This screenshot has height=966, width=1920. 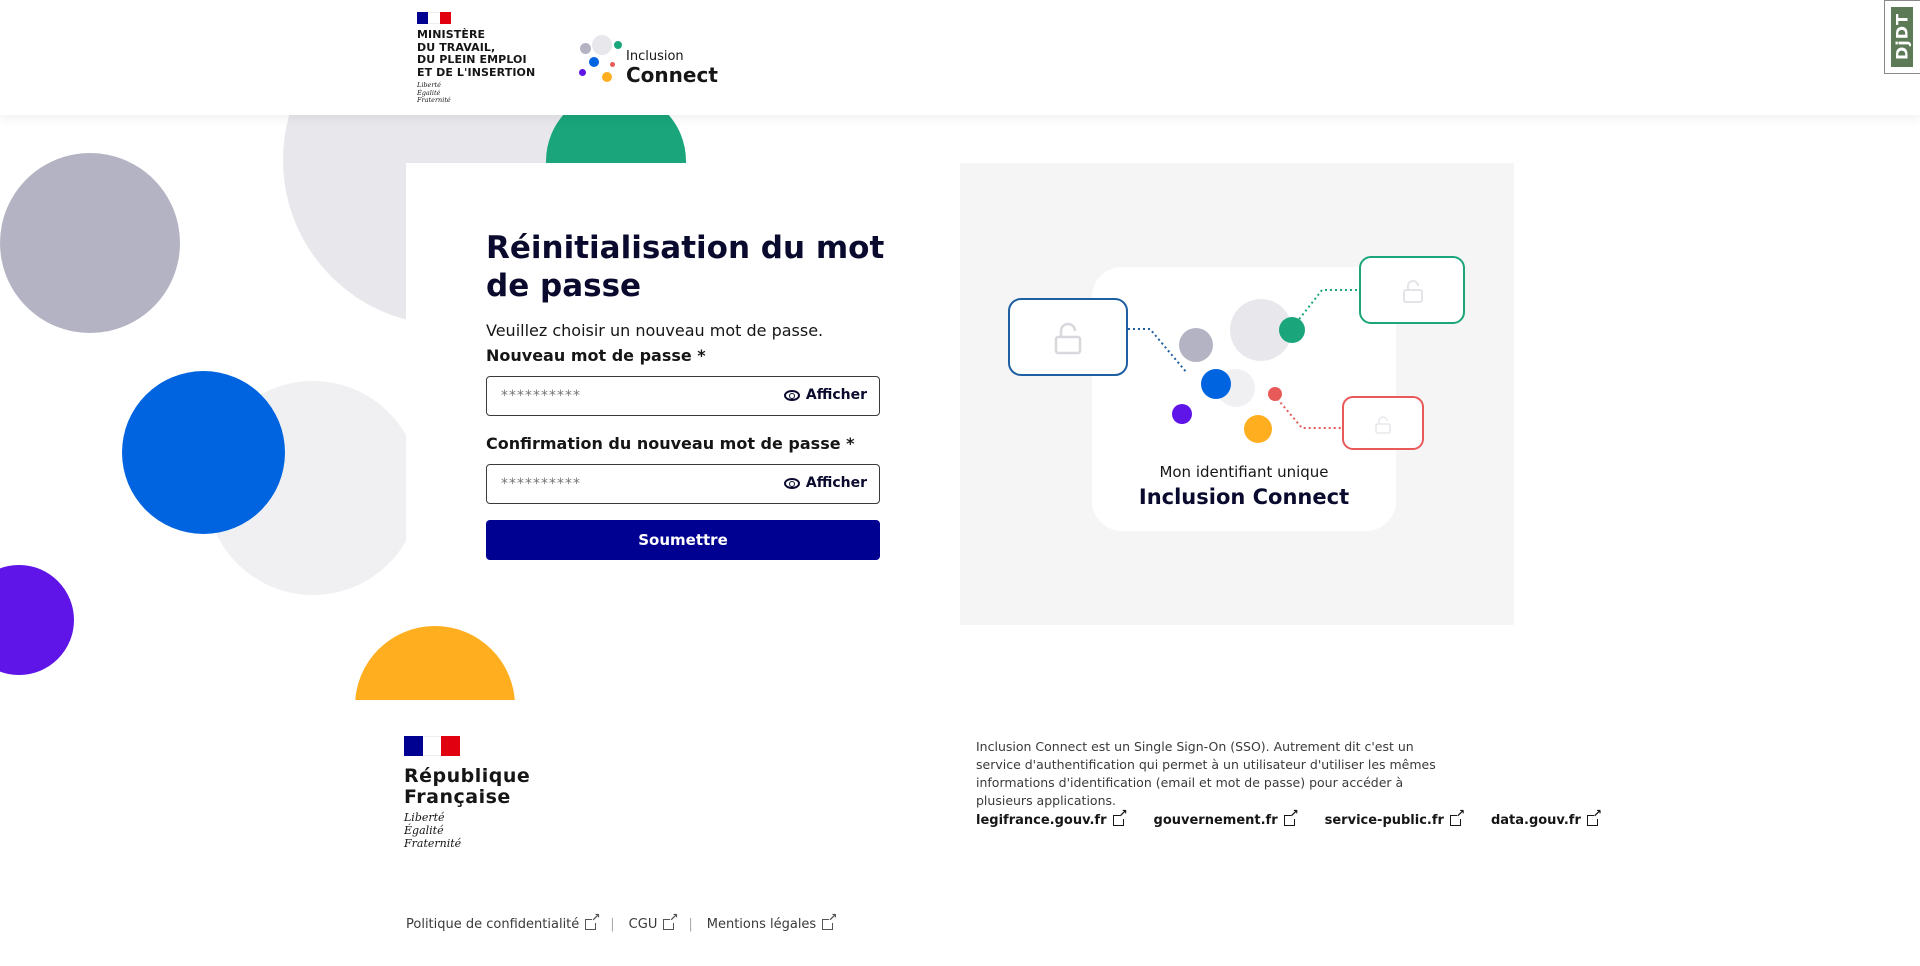 I want to click on new-password-show-button: Afficher, so click(x=825, y=395).